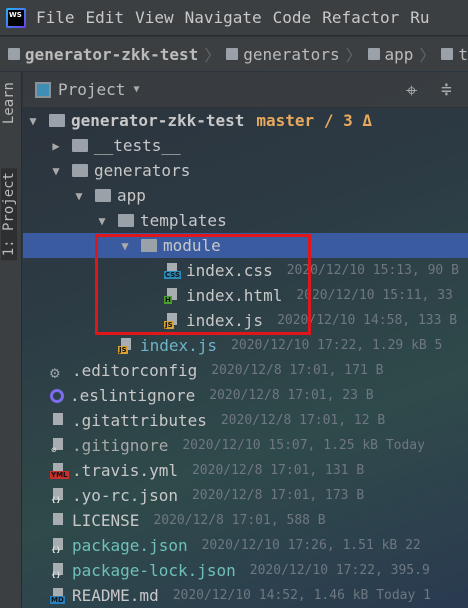 This screenshot has width=468, height=608. I want to click on tree-item-label: package.json, so click(130, 545).